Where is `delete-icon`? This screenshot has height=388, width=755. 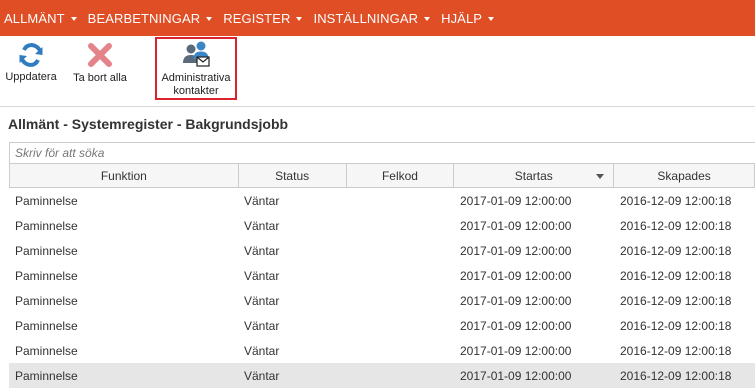
delete-icon is located at coordinates (100, 55).